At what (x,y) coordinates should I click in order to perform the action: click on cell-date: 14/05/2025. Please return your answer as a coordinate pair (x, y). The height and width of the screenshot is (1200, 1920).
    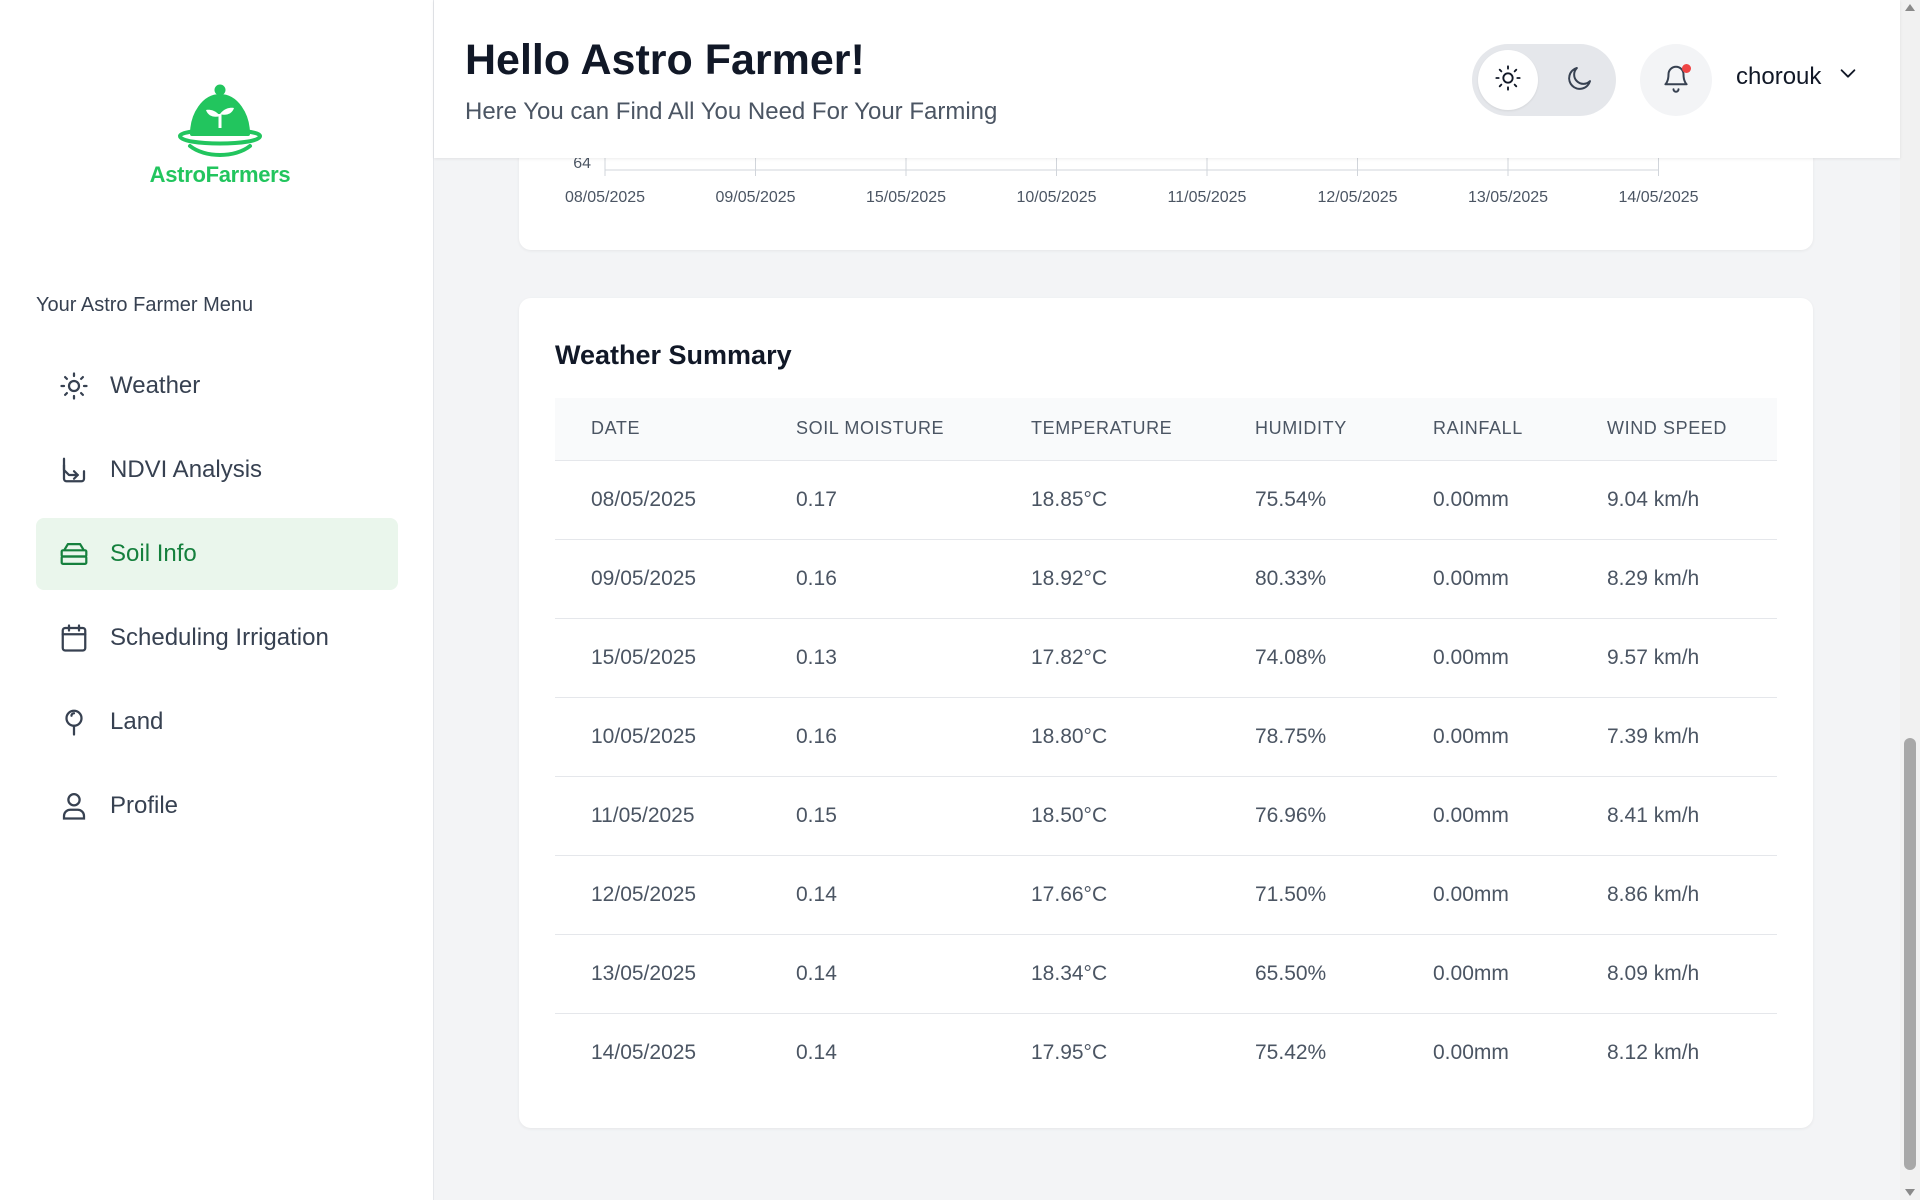
    Looking at the image, I should click on (644, 1052).